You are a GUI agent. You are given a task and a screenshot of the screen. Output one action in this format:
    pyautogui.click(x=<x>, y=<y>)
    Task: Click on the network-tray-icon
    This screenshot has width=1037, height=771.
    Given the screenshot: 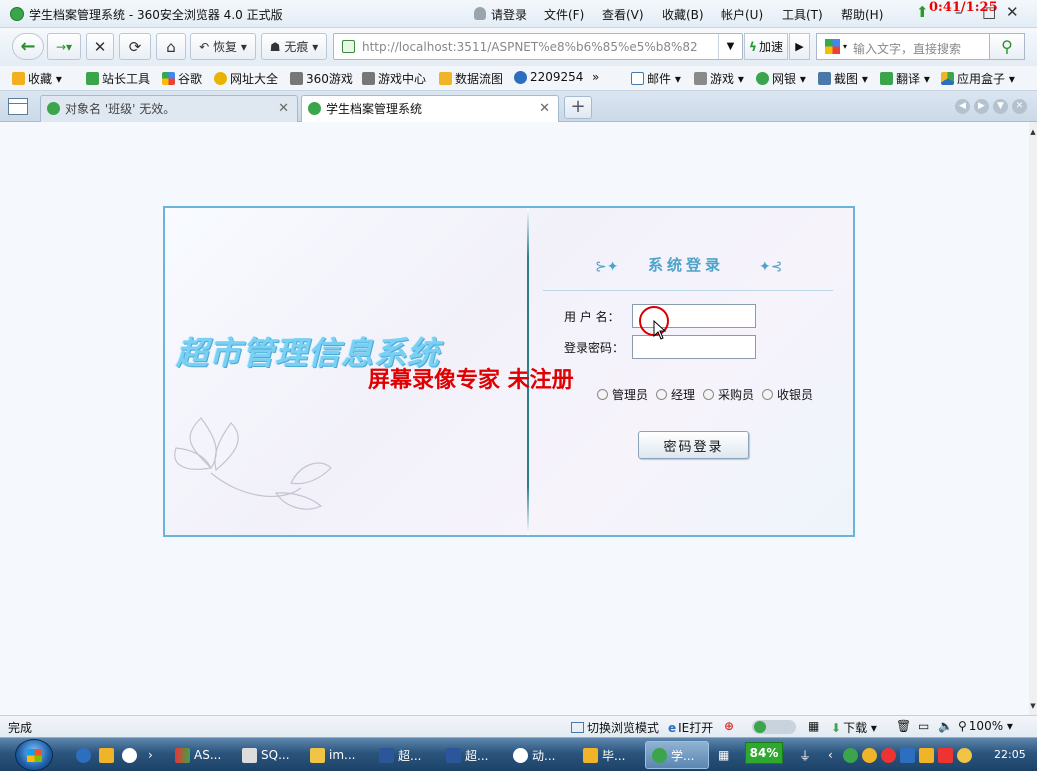 What is the action you would take?
    pyautogui.click(x=907, y=755)
    